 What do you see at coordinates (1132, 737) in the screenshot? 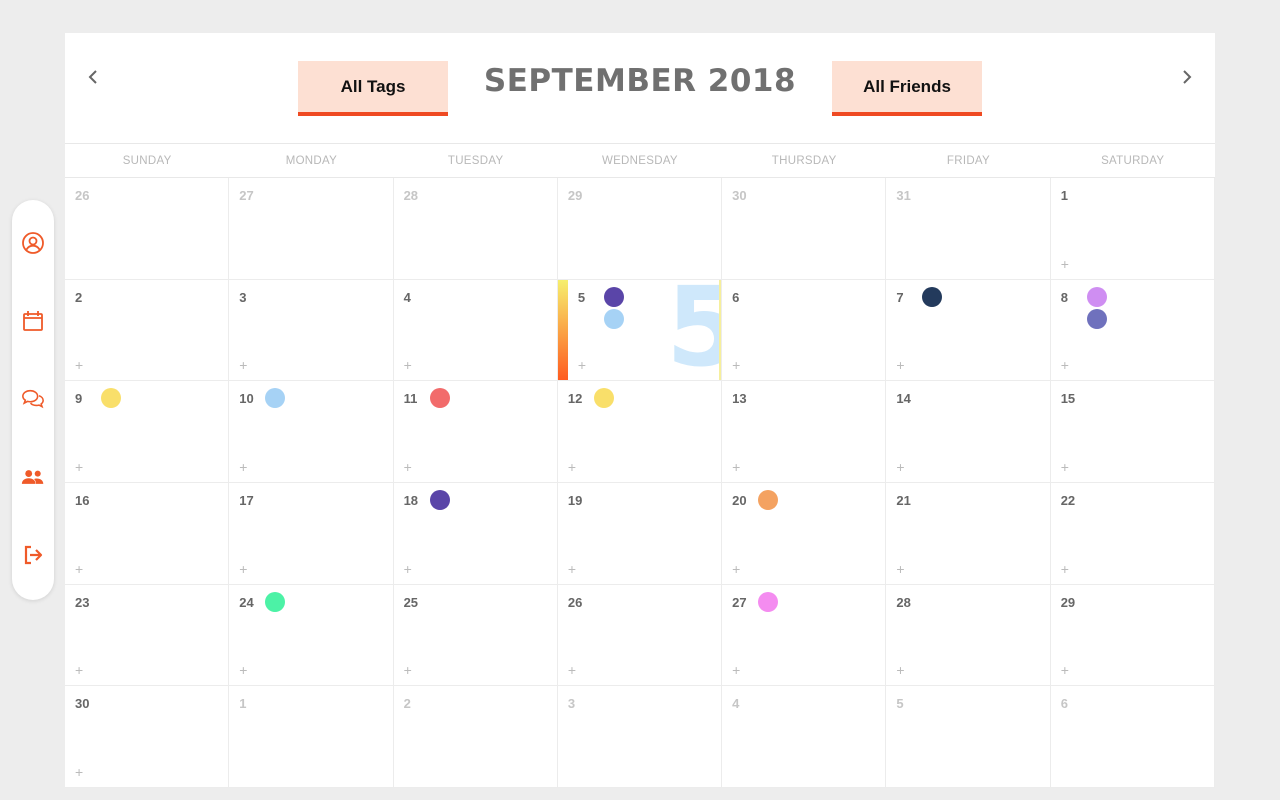
I see `day-cell: 6` at bounding box center [1132, 737].